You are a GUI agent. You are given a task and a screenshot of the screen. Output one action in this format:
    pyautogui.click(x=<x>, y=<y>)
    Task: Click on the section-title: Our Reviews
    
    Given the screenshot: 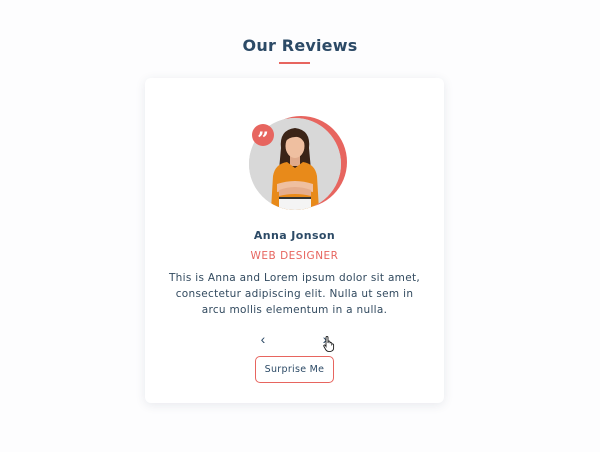 What is the action you would take?
    pyautogui.click(x=300, y=45)
    